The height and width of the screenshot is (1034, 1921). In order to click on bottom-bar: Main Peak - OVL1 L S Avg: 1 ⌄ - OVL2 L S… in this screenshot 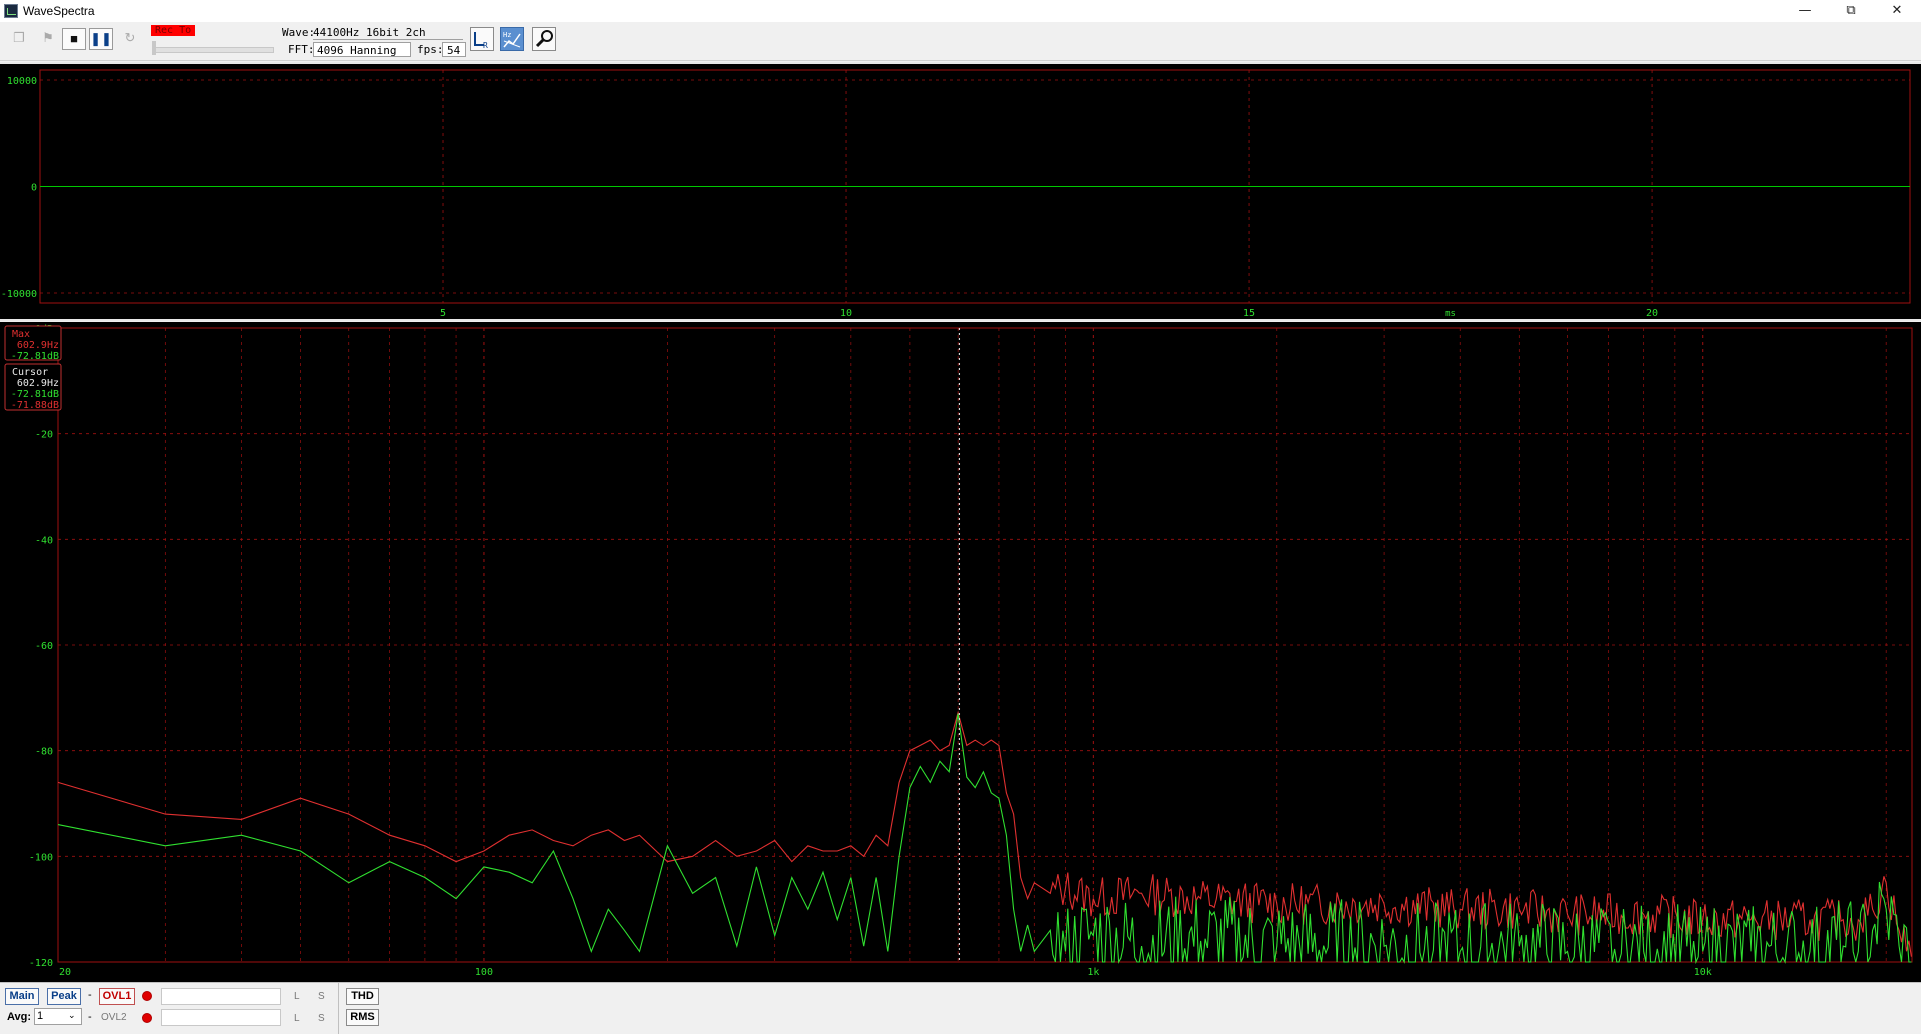, I will do `click(960, 1008)`.